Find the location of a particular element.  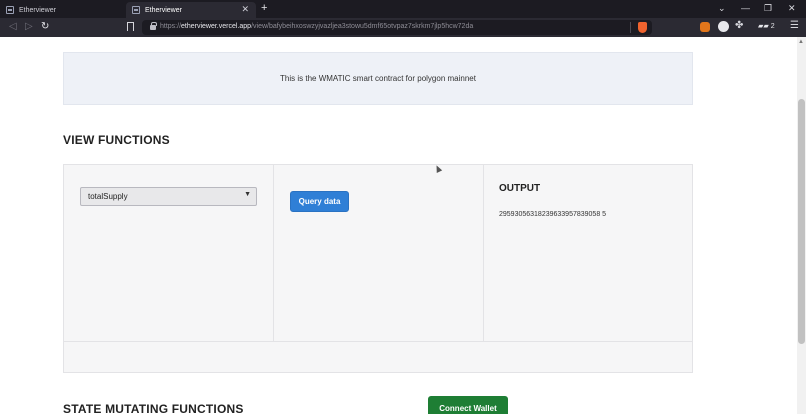

connect-wallet-button: Connect Wallet is located at coordinates (468, 405).